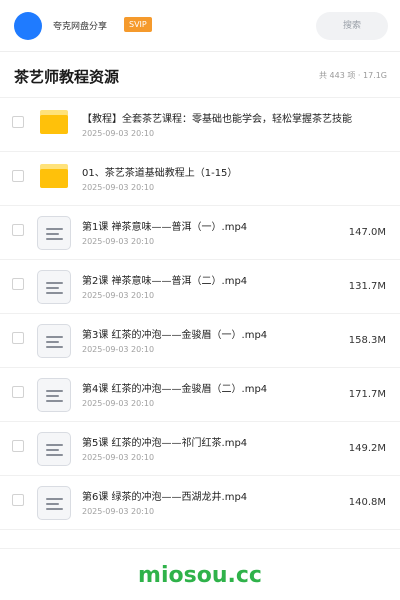  Describe the element at coordinates (367, 394) in the screenshot. I see `file-size: 171.7M` at that location.